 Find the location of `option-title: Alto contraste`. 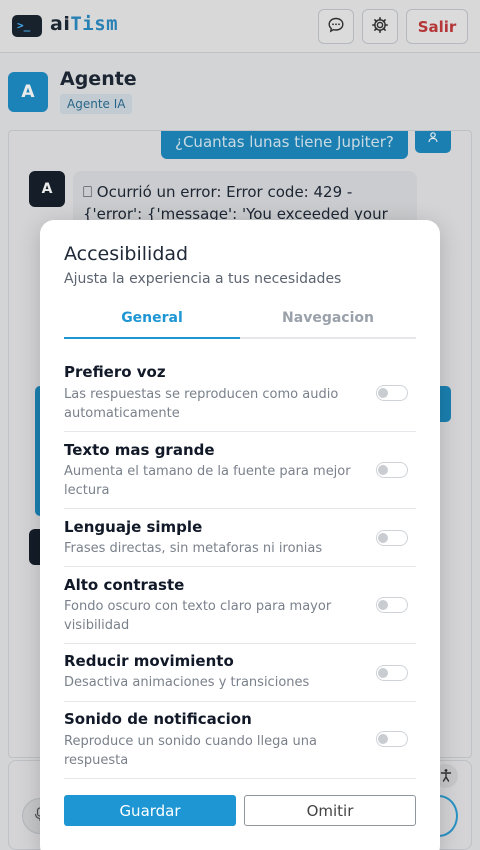

option-title: Alto contraste is located at coordinates (124, 585).